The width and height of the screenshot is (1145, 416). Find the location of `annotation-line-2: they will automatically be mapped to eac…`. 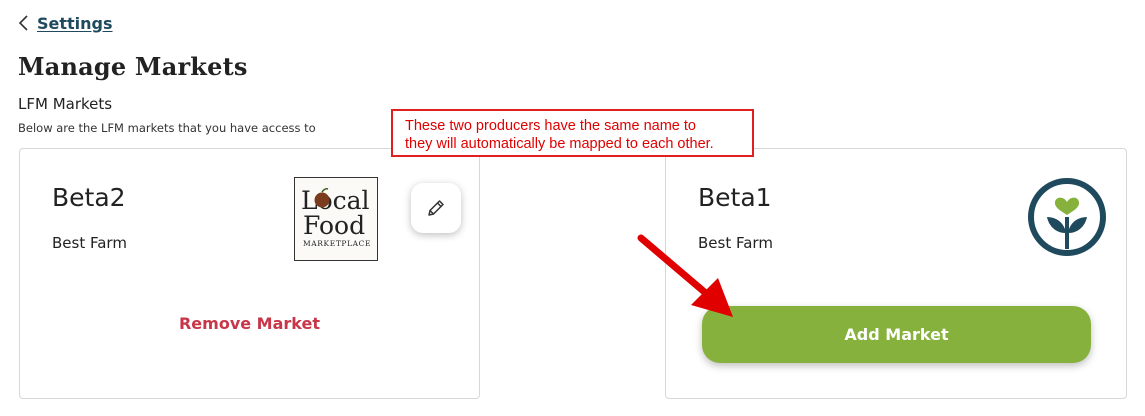

annotation-line-2: they will automatically be mapped to eac… is located at coordinates (559, 144).